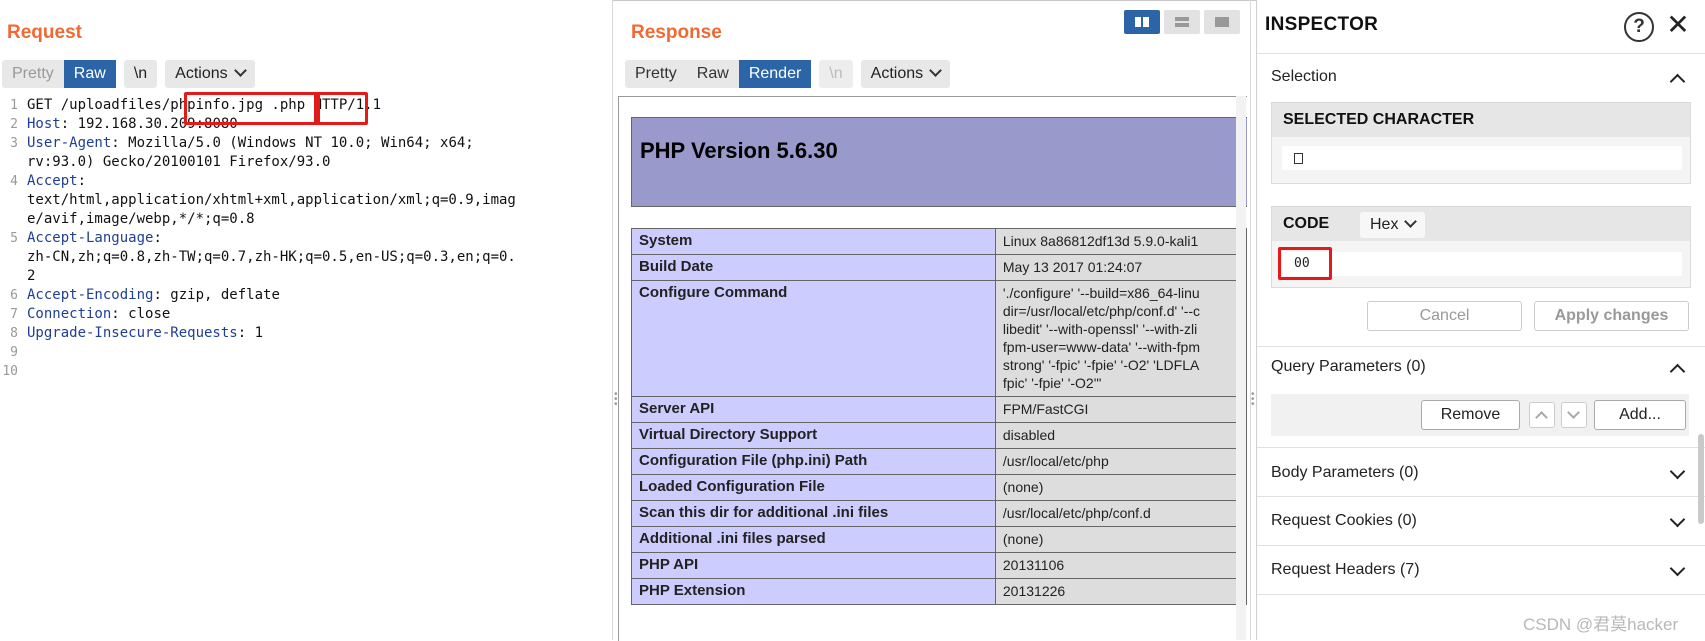 This screenshot has height=641, width=1705. Describe the element at coordinates (813, 409) in the screenshot. I see `phpinfo-key: Server API` at that location.